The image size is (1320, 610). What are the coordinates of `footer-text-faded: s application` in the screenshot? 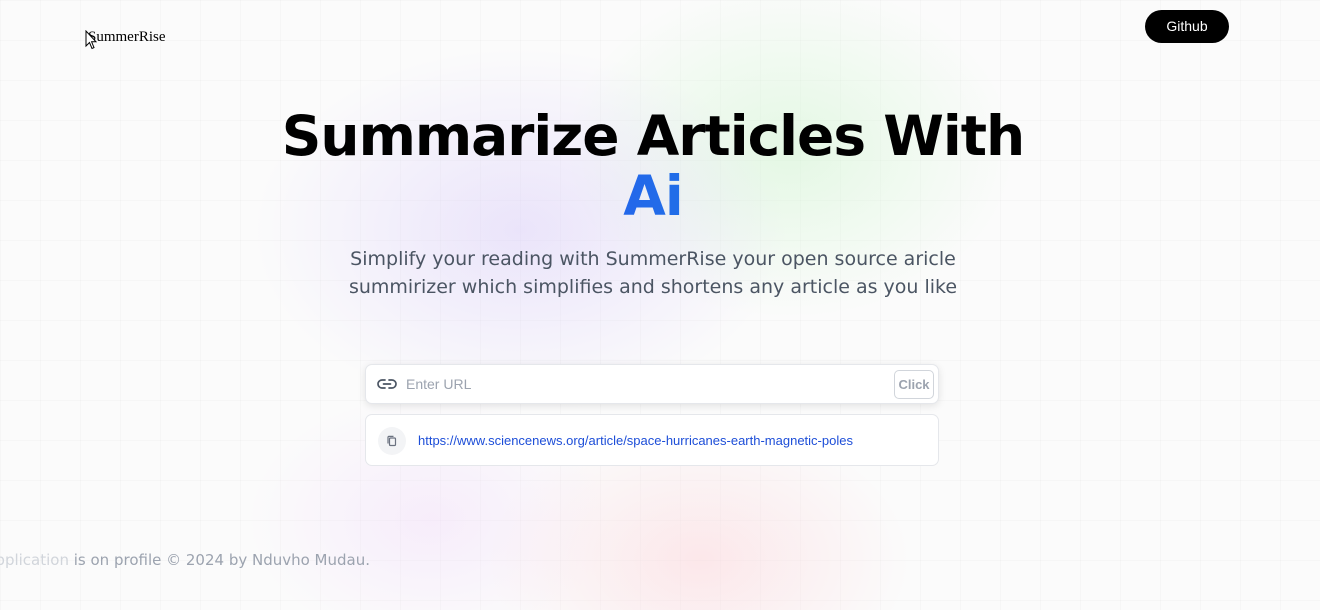 It's located at (34, 560).